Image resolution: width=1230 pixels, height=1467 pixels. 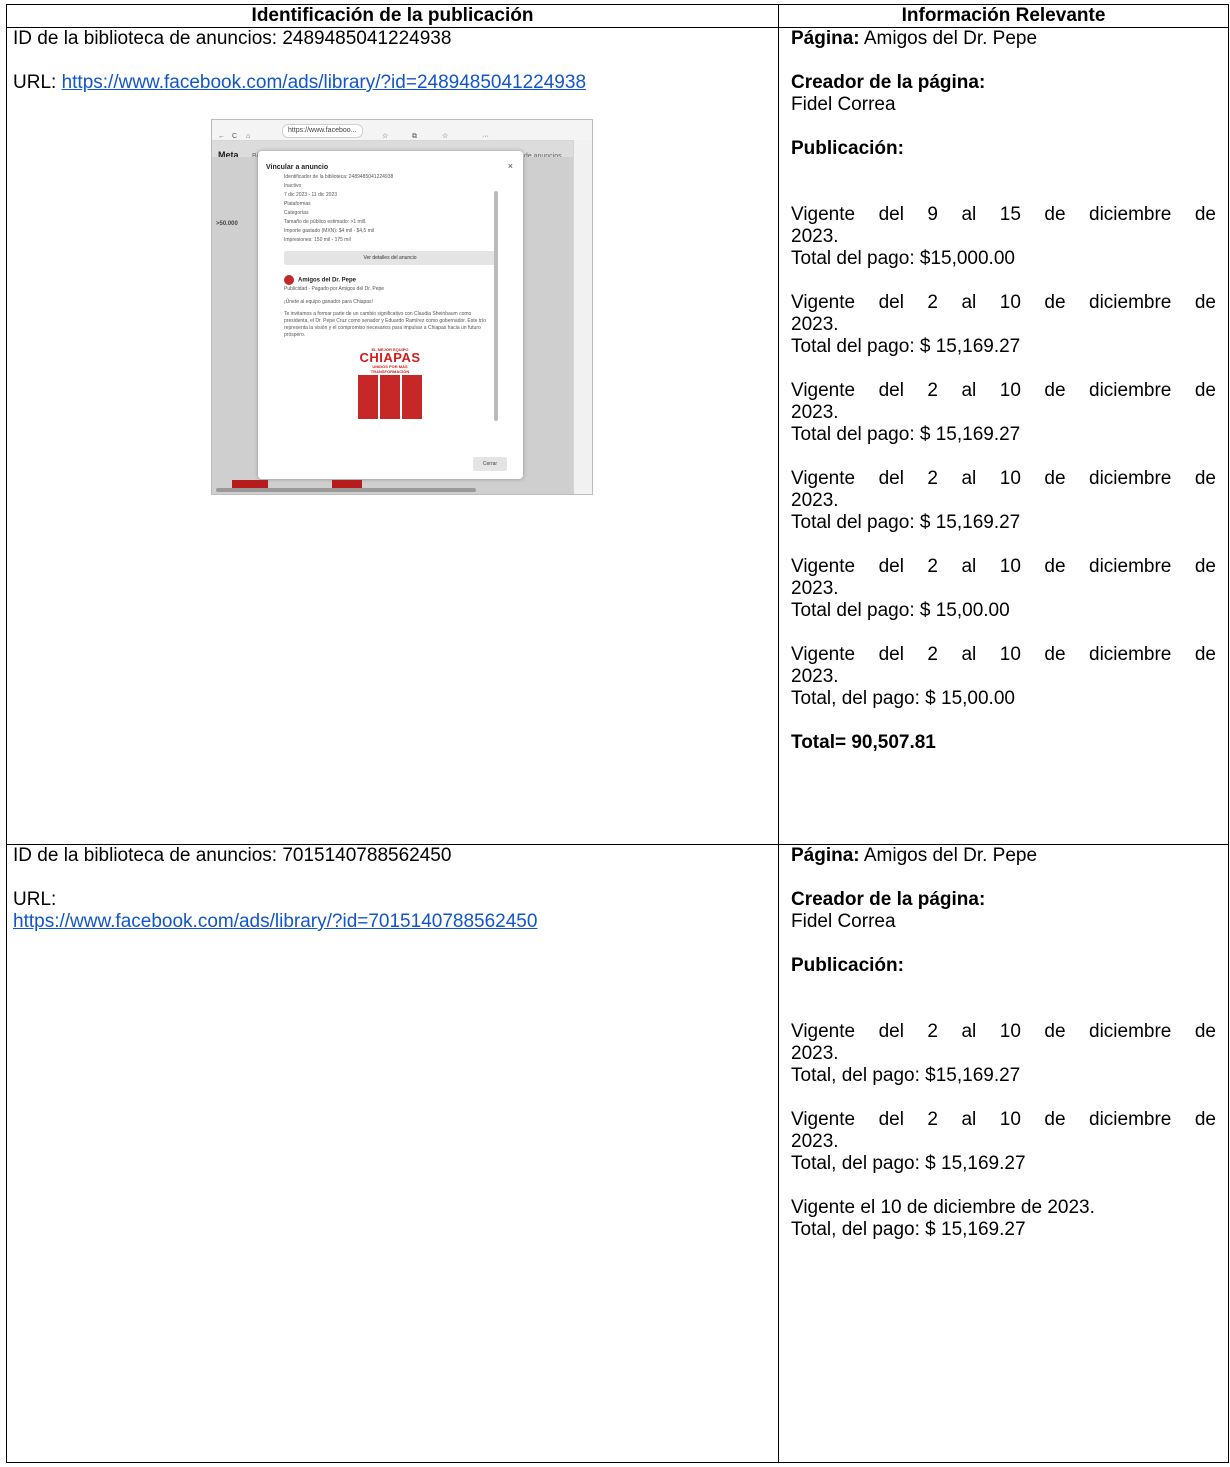 What do you see at coordinates (325, 222) in the screenshot?
I see `audience: Tamaño de público estimado: >1 mill.` at bounding box center [325, 222].